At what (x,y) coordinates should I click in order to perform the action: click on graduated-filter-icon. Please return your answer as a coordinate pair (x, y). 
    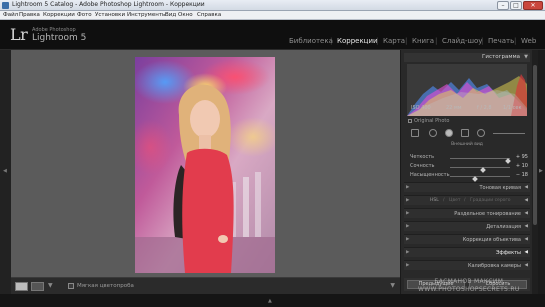
    Looking at the image, I should click on (465, 133).